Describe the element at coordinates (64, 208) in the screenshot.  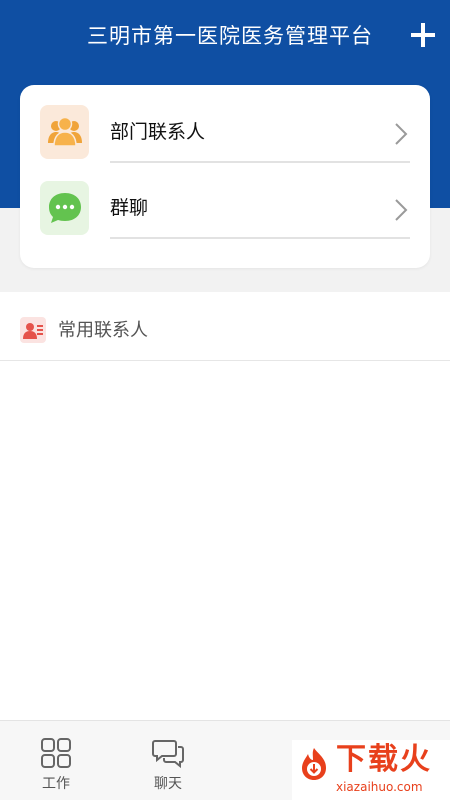
I see `group-chat-icon` at that location.